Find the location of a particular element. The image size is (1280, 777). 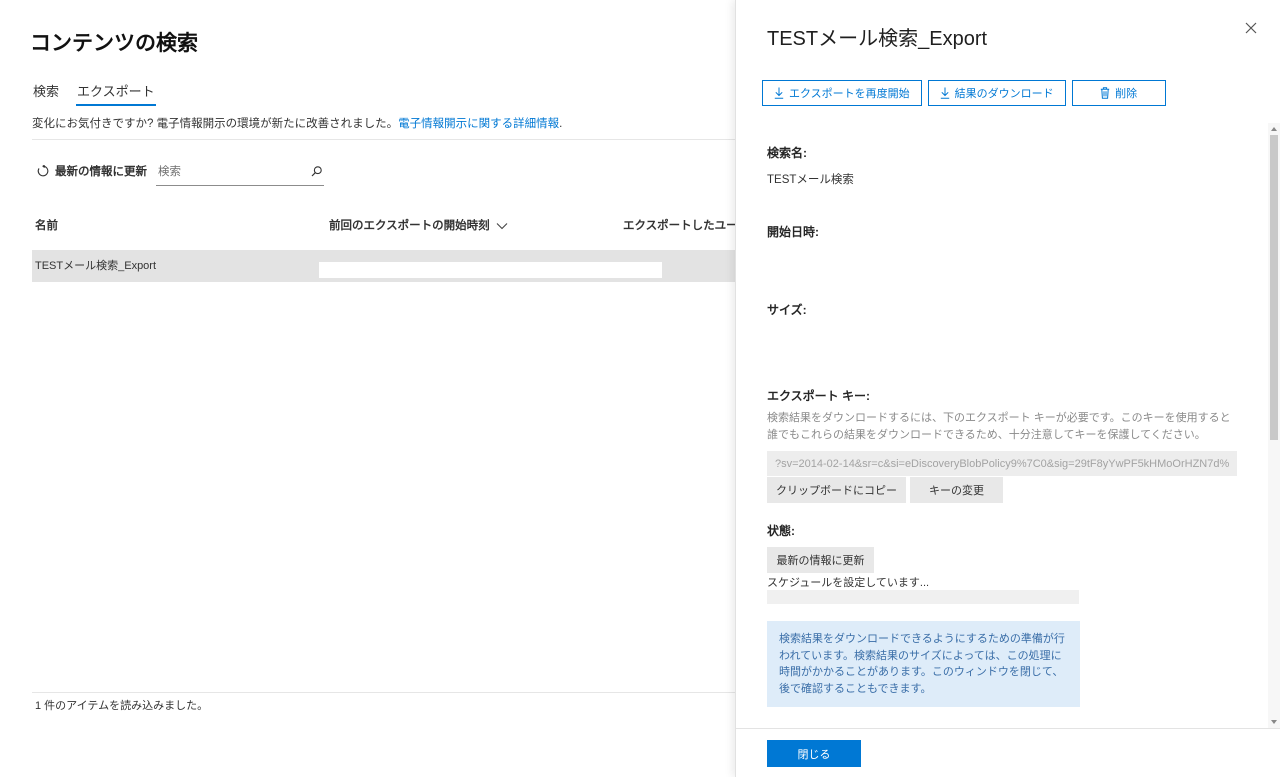

column-header-name: 名前 is located at coordinates (46, 226).